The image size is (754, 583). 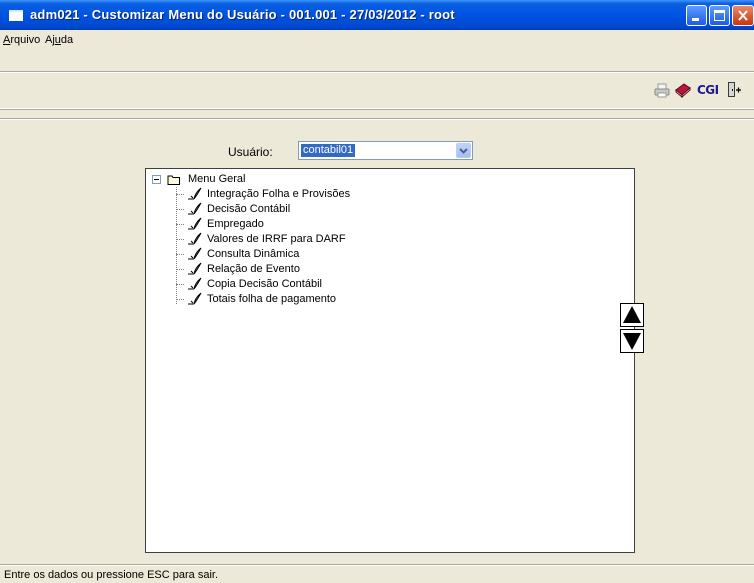 I want to click on maximize-icon, so click(x=719, y=15).